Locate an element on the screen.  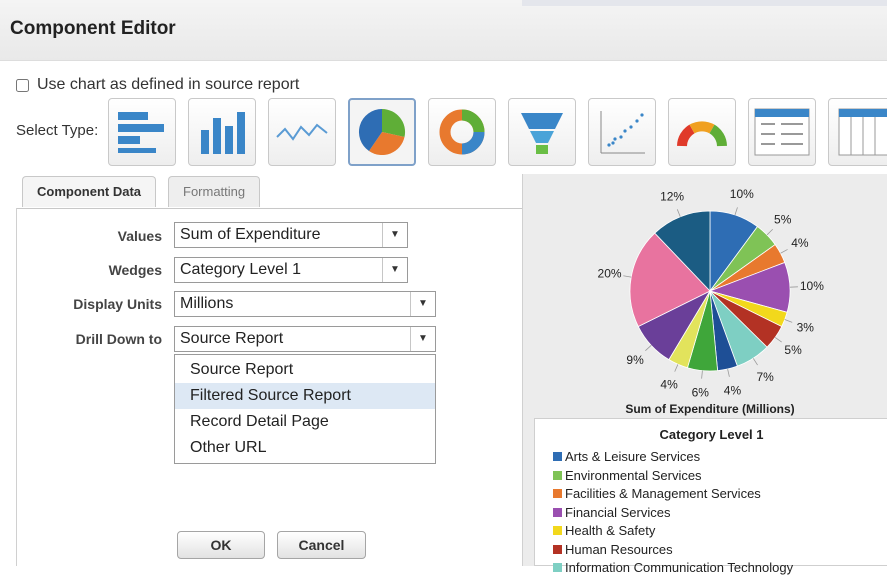
wedges-selected-value: Category Level 1 is located at coordinates (240, 269).